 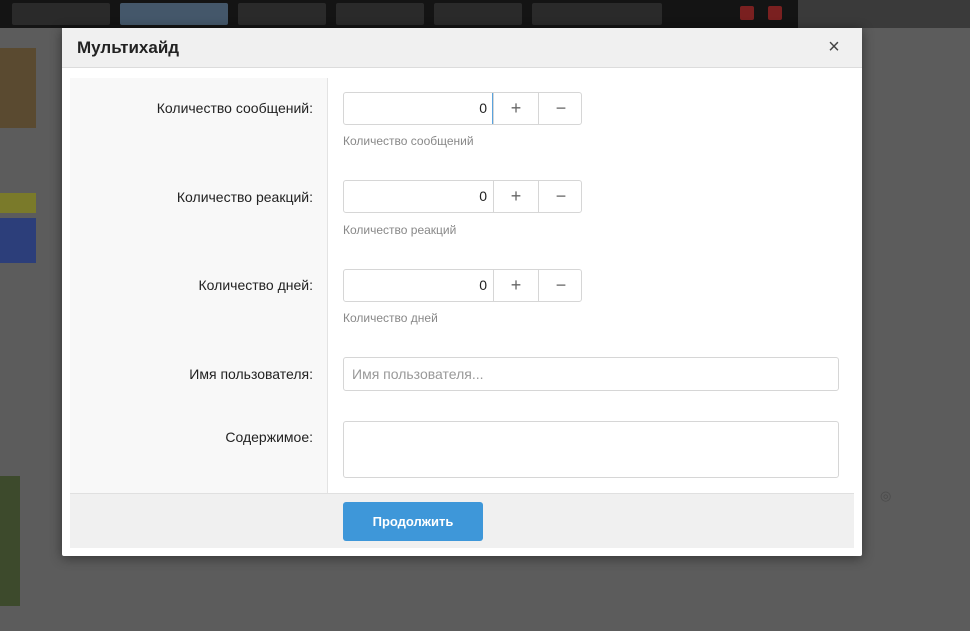 What do you see at coordinates (174, 14) in the screenshot?
I see `background-nav-tab-active` at bounding box center [174, 14].